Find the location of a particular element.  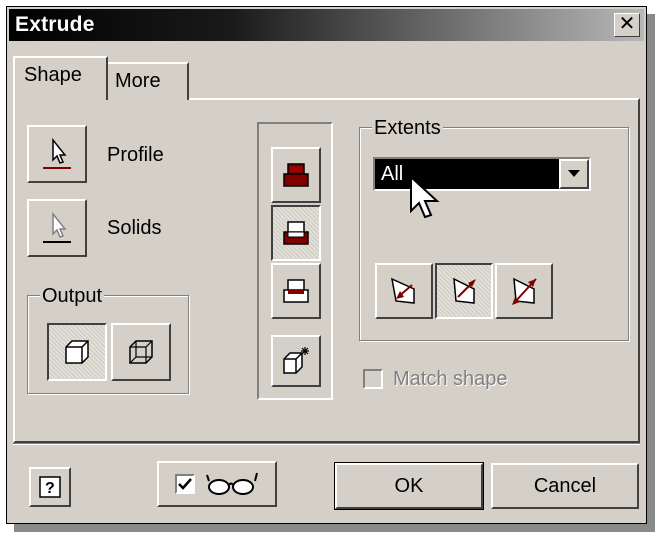

close-button: ✕ is located at coordinates (627, 25).